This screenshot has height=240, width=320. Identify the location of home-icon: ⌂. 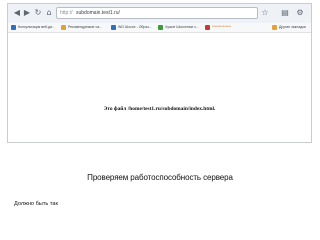
(49, 13).